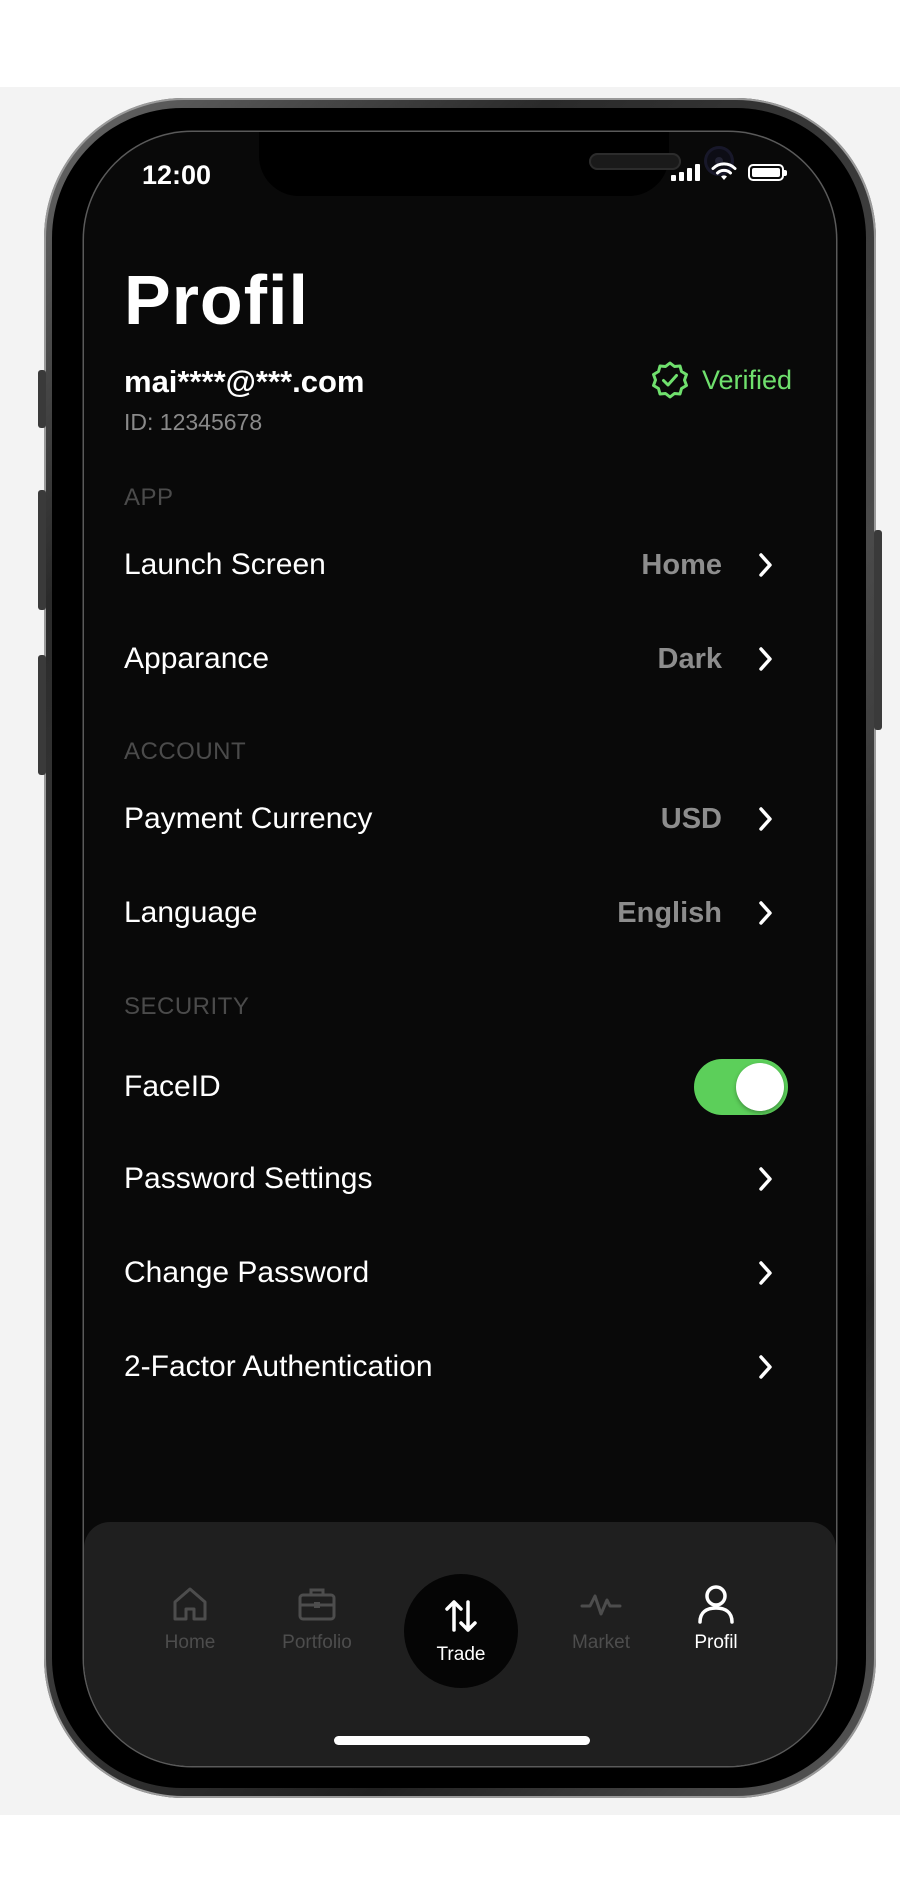 This screenshot has width=900, height=1900. I want to click on status-time: 12:00, so click(177, 175).